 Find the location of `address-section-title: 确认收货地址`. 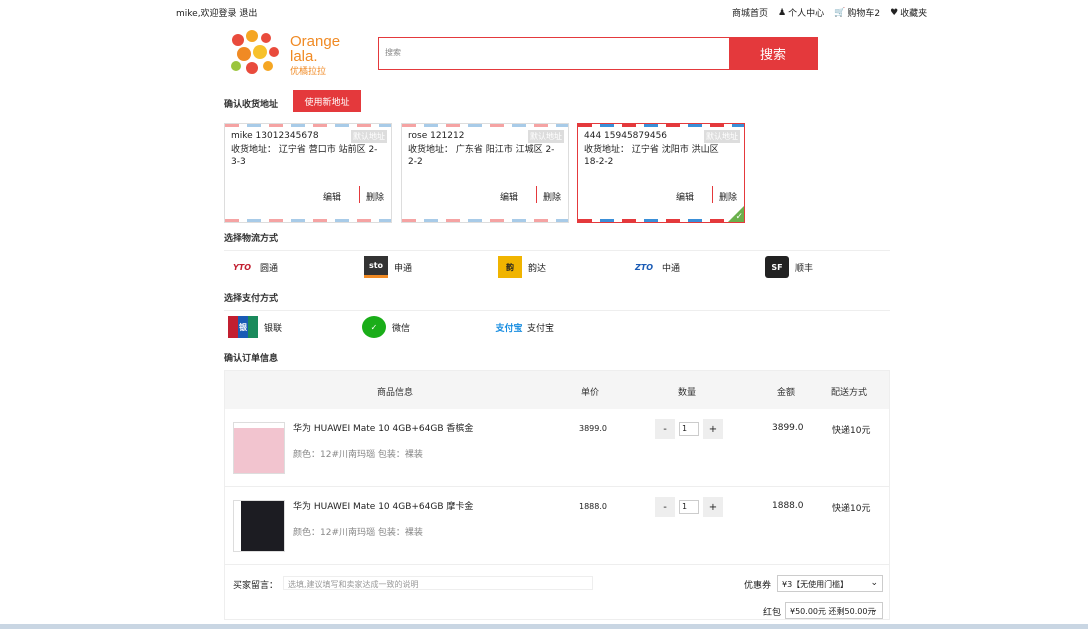

address-section-title: 确认收货地址 is located at coordinates (251, 105).